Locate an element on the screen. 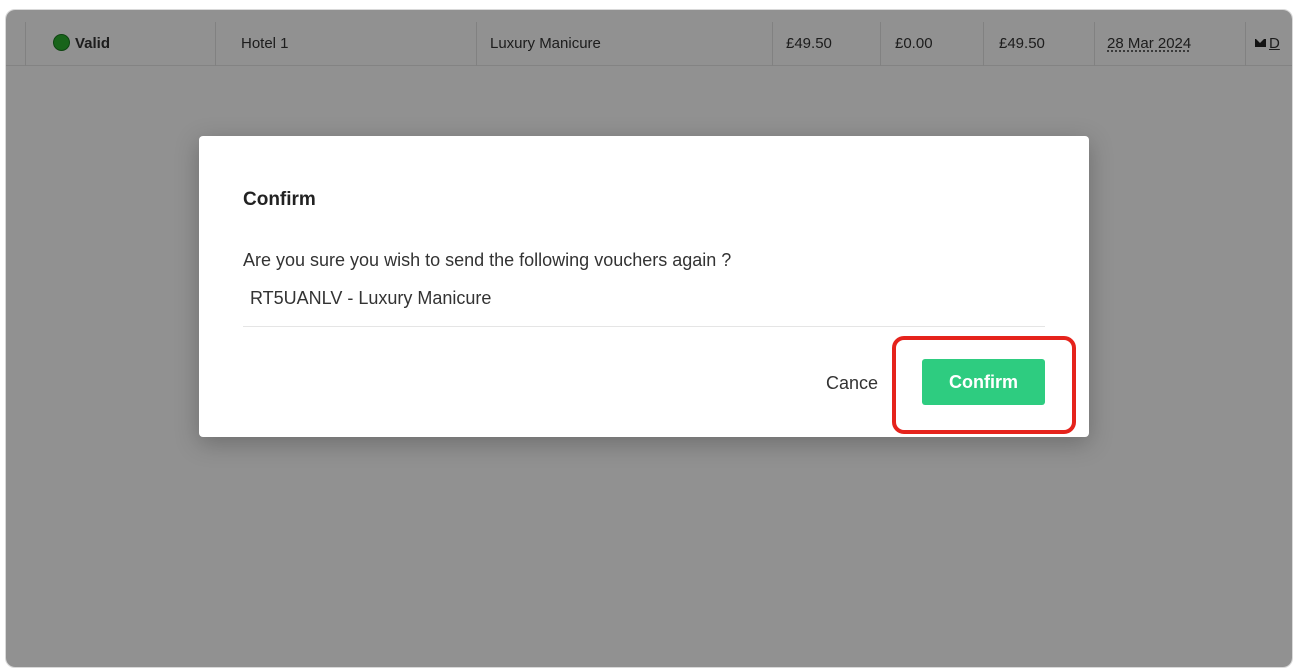  cancel-button: Cance is located at coordinates (852, 383).